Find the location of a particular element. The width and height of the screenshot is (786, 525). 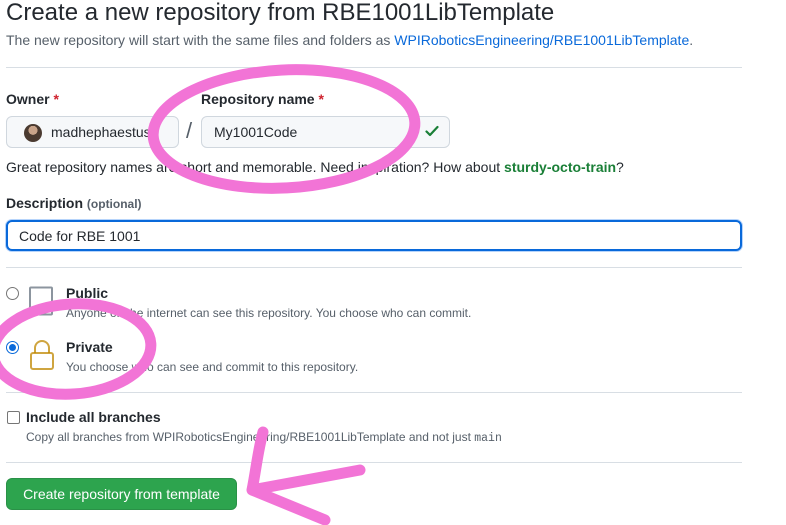

repo-name-label: Repository name * is located at coordinates (262, 99).